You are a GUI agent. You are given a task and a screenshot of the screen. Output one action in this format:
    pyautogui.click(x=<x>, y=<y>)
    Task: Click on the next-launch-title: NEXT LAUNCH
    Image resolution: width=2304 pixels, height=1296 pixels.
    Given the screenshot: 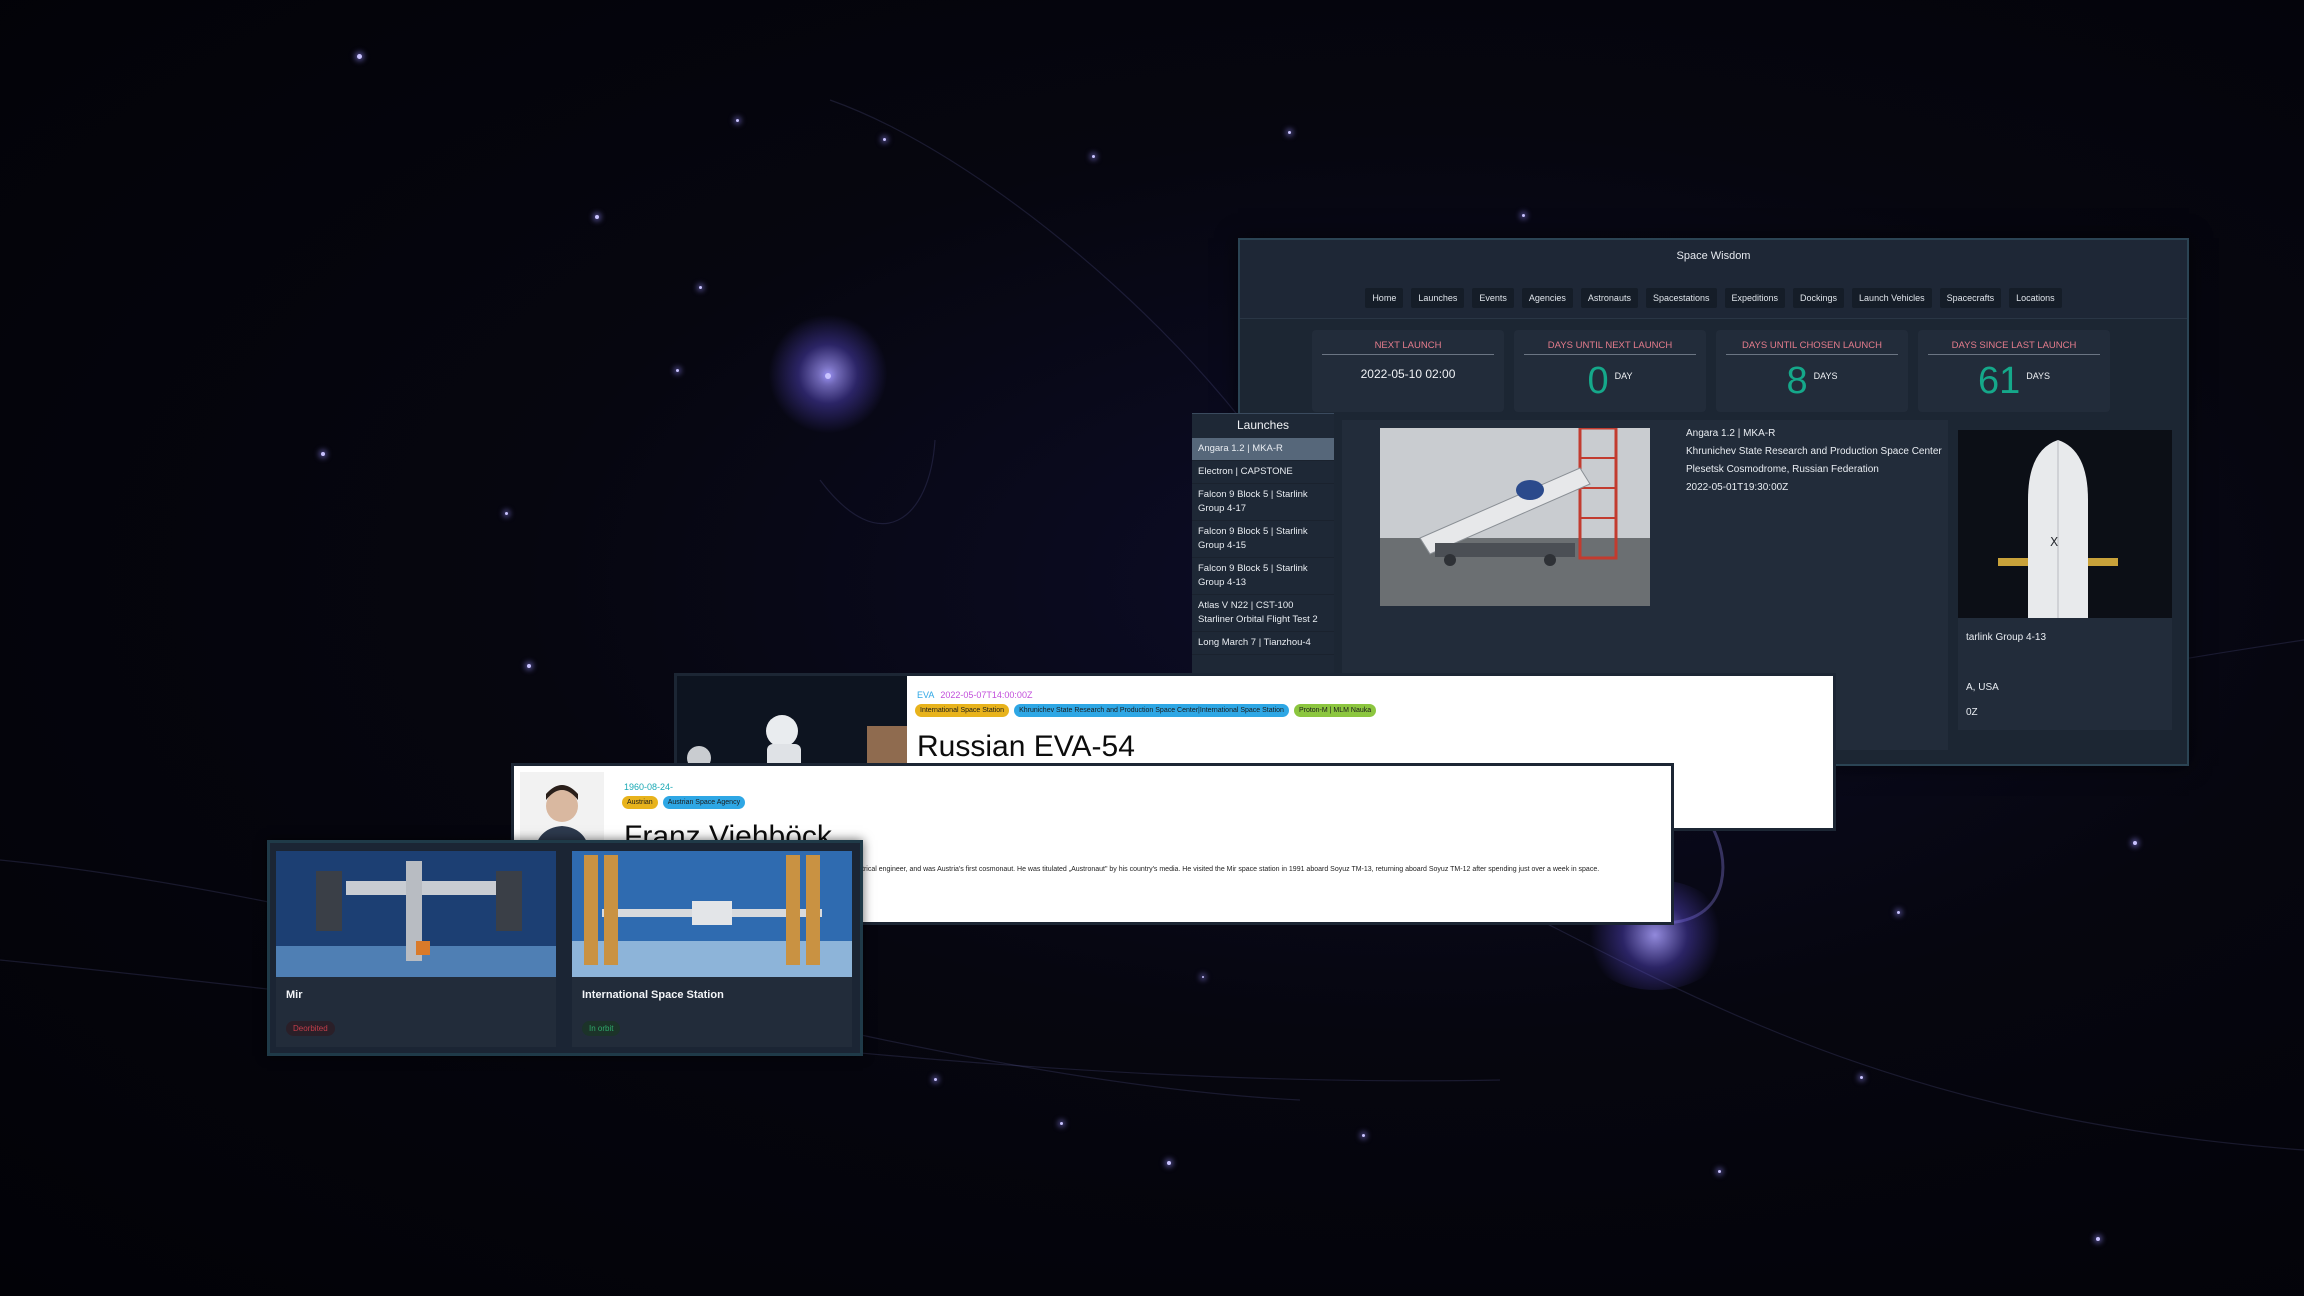 What is the action you would take?
    pyautogui.click(x=1408, y=342)
    